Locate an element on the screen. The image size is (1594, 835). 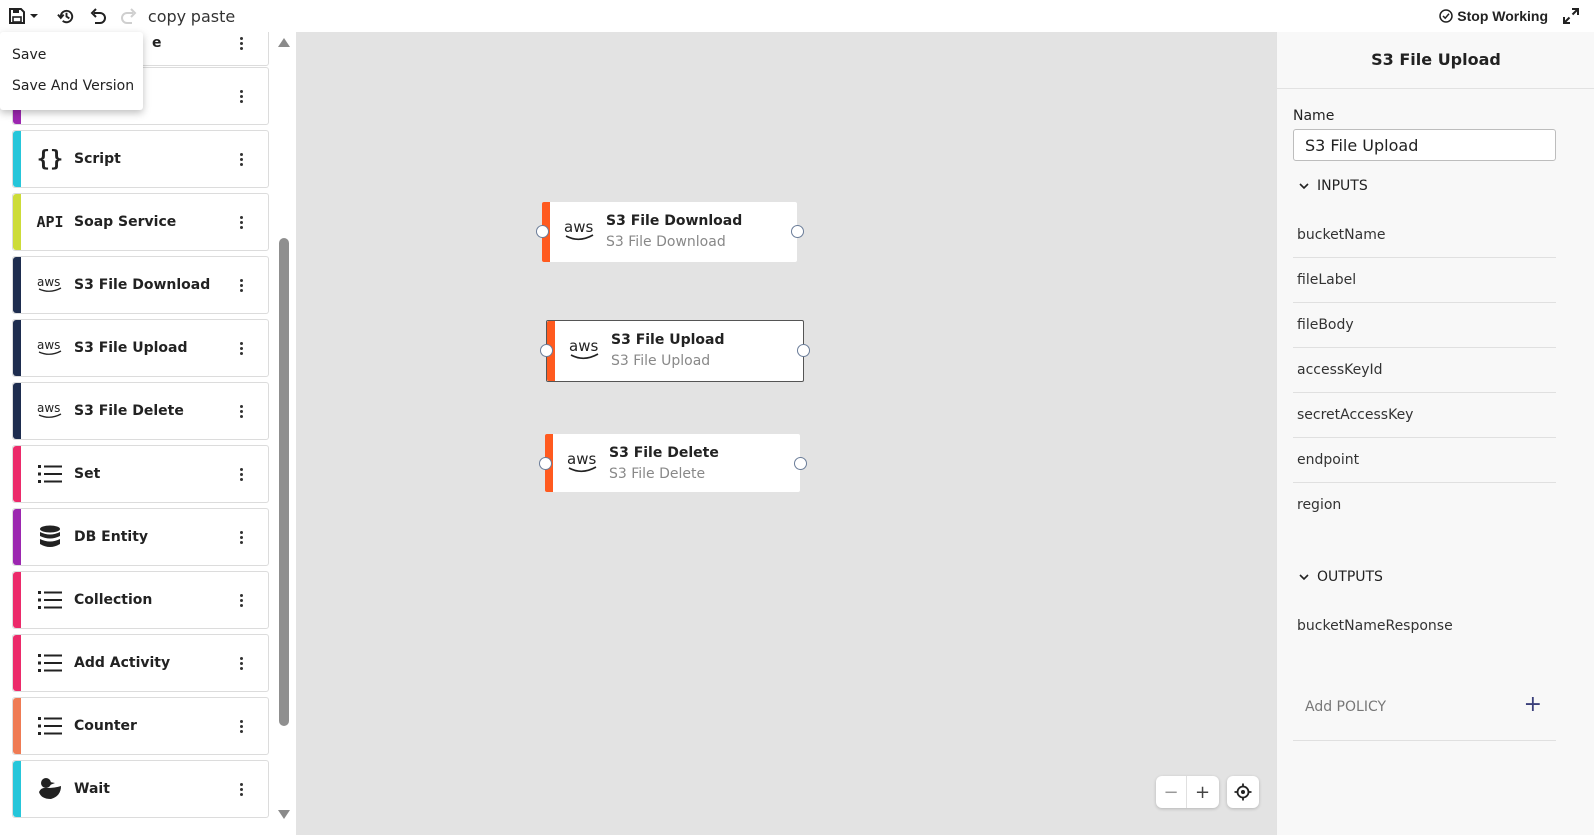
outputs-section-label: OUTPUTS is located at coordinates (1350, 577).